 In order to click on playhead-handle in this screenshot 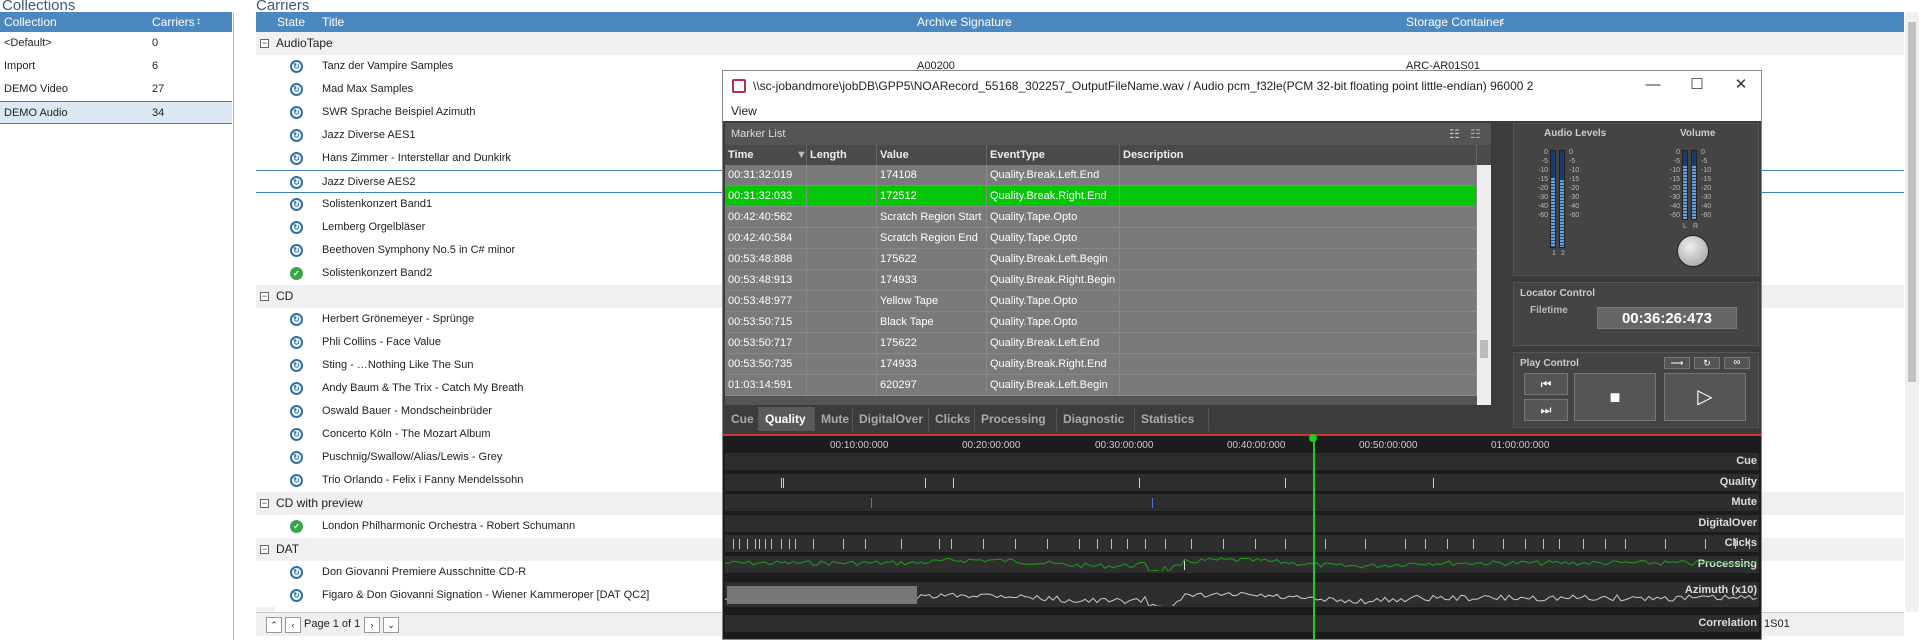, I will do `click(1313, 438)`.